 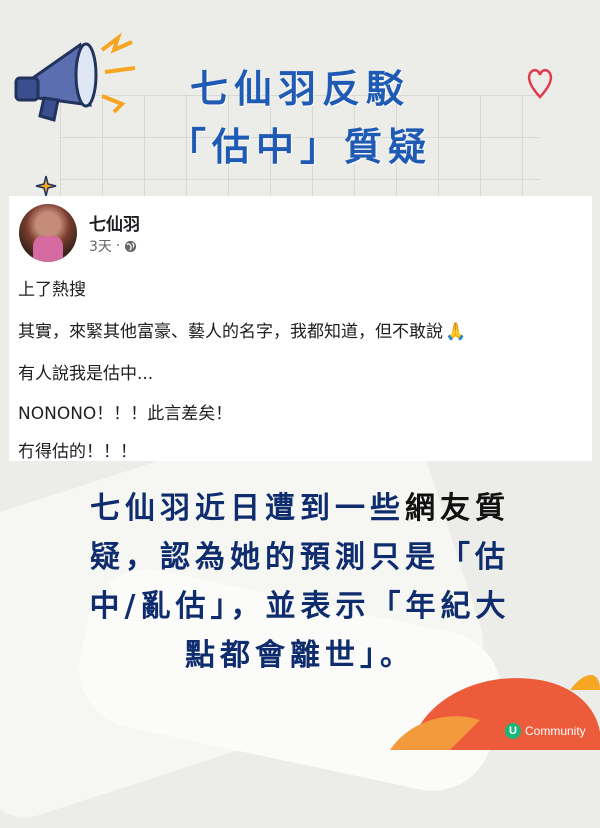 I want to click on article-line-1b: 網友質, so click(x=457, y=508).